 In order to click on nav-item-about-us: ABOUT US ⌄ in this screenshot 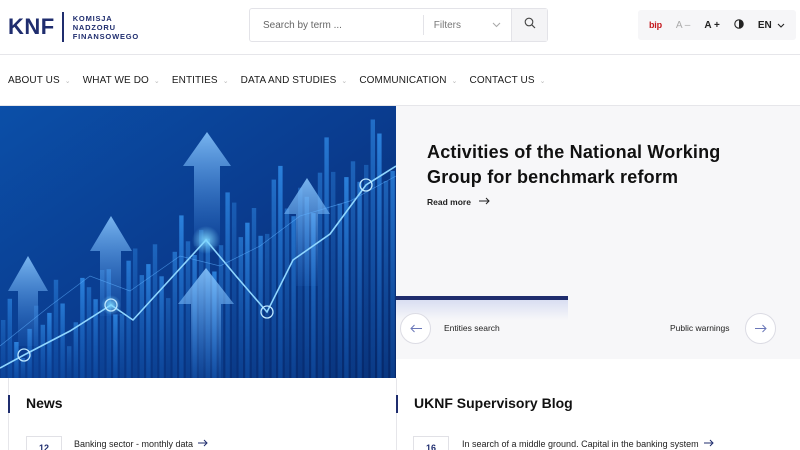, I will do `click(39, 80)`.